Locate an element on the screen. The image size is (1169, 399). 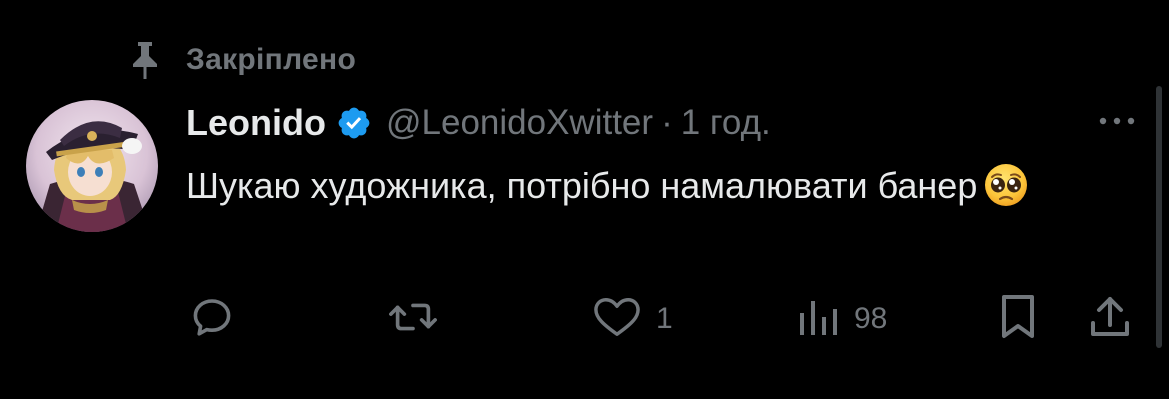
share-button is located at coordinates (1110, 319).